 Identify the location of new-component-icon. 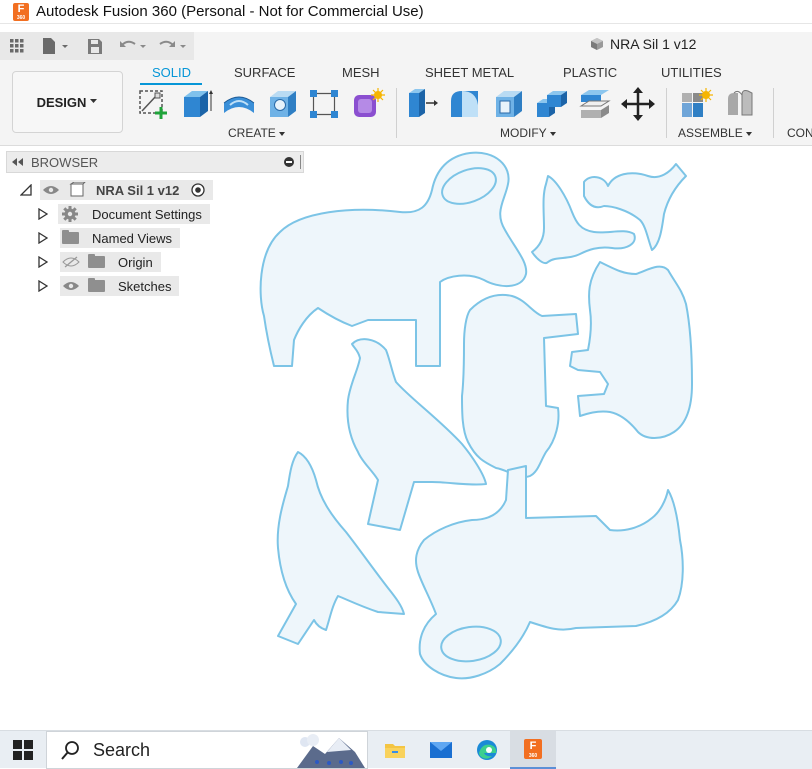
(696, 104).